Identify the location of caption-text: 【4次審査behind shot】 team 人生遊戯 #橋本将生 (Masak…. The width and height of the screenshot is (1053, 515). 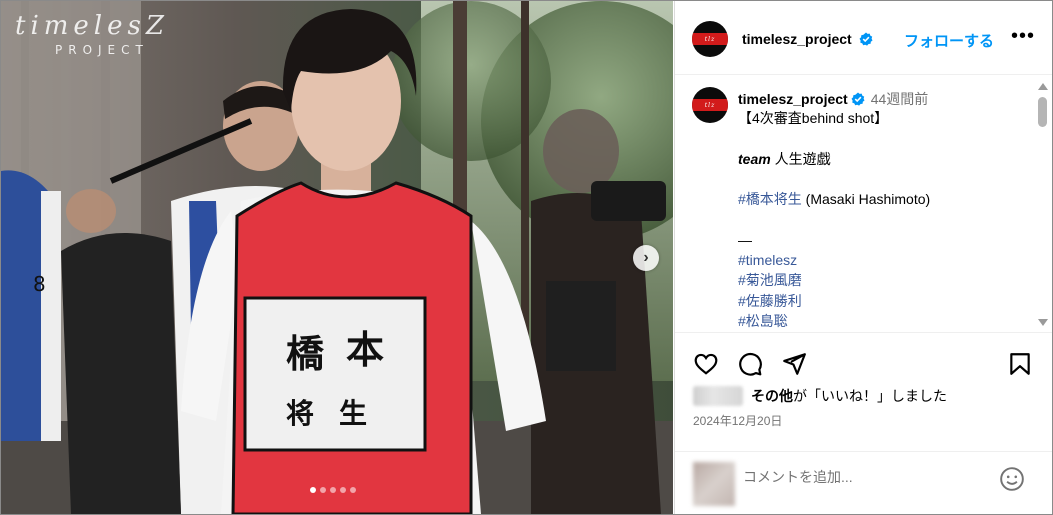
(883, 219).